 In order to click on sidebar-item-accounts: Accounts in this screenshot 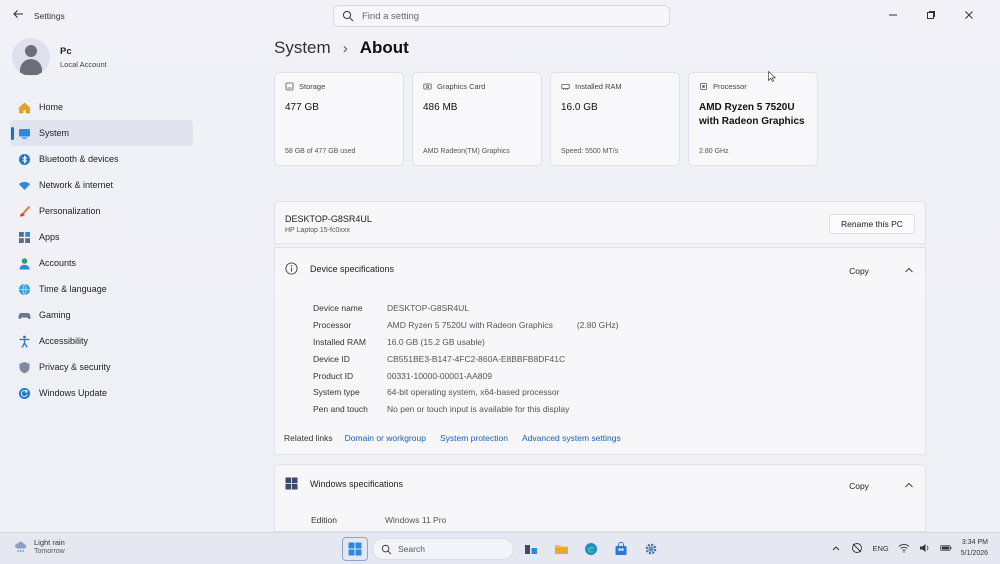, I will do `click(101, 263)`.